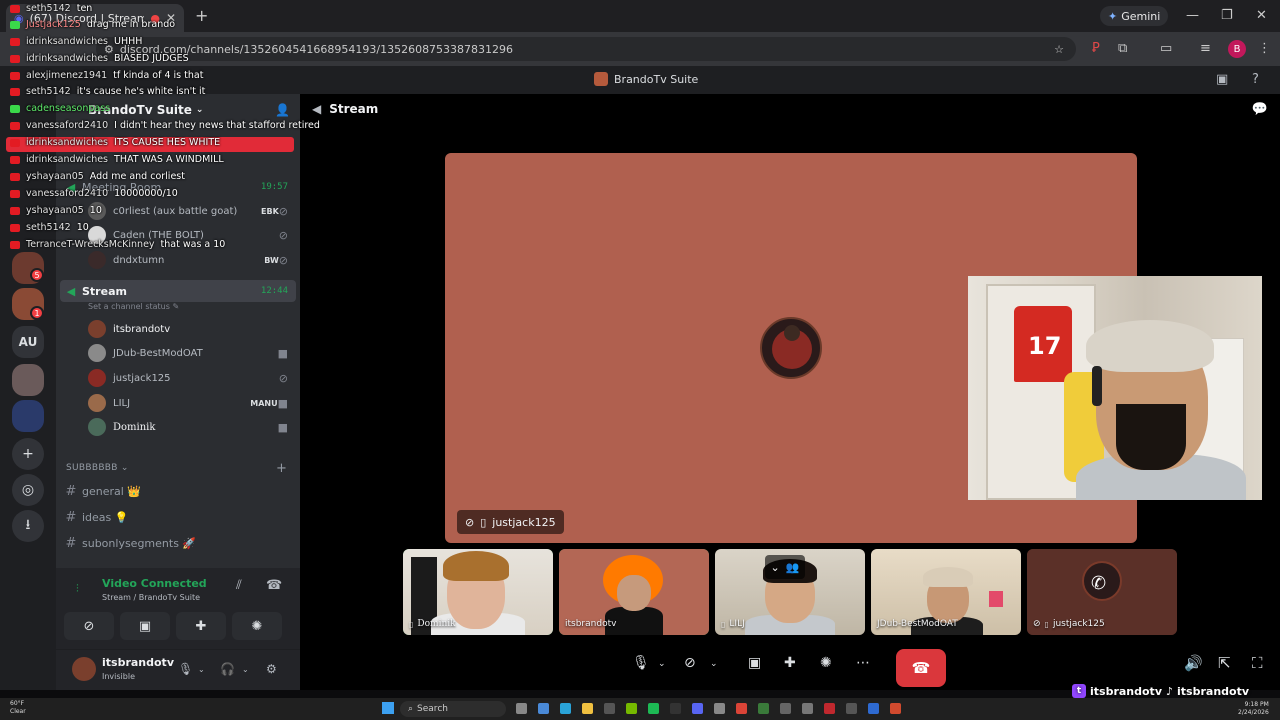 The image size is (1280, 720). I want to click on gemini-button: ✦ Gemini, so click(1134, 16).